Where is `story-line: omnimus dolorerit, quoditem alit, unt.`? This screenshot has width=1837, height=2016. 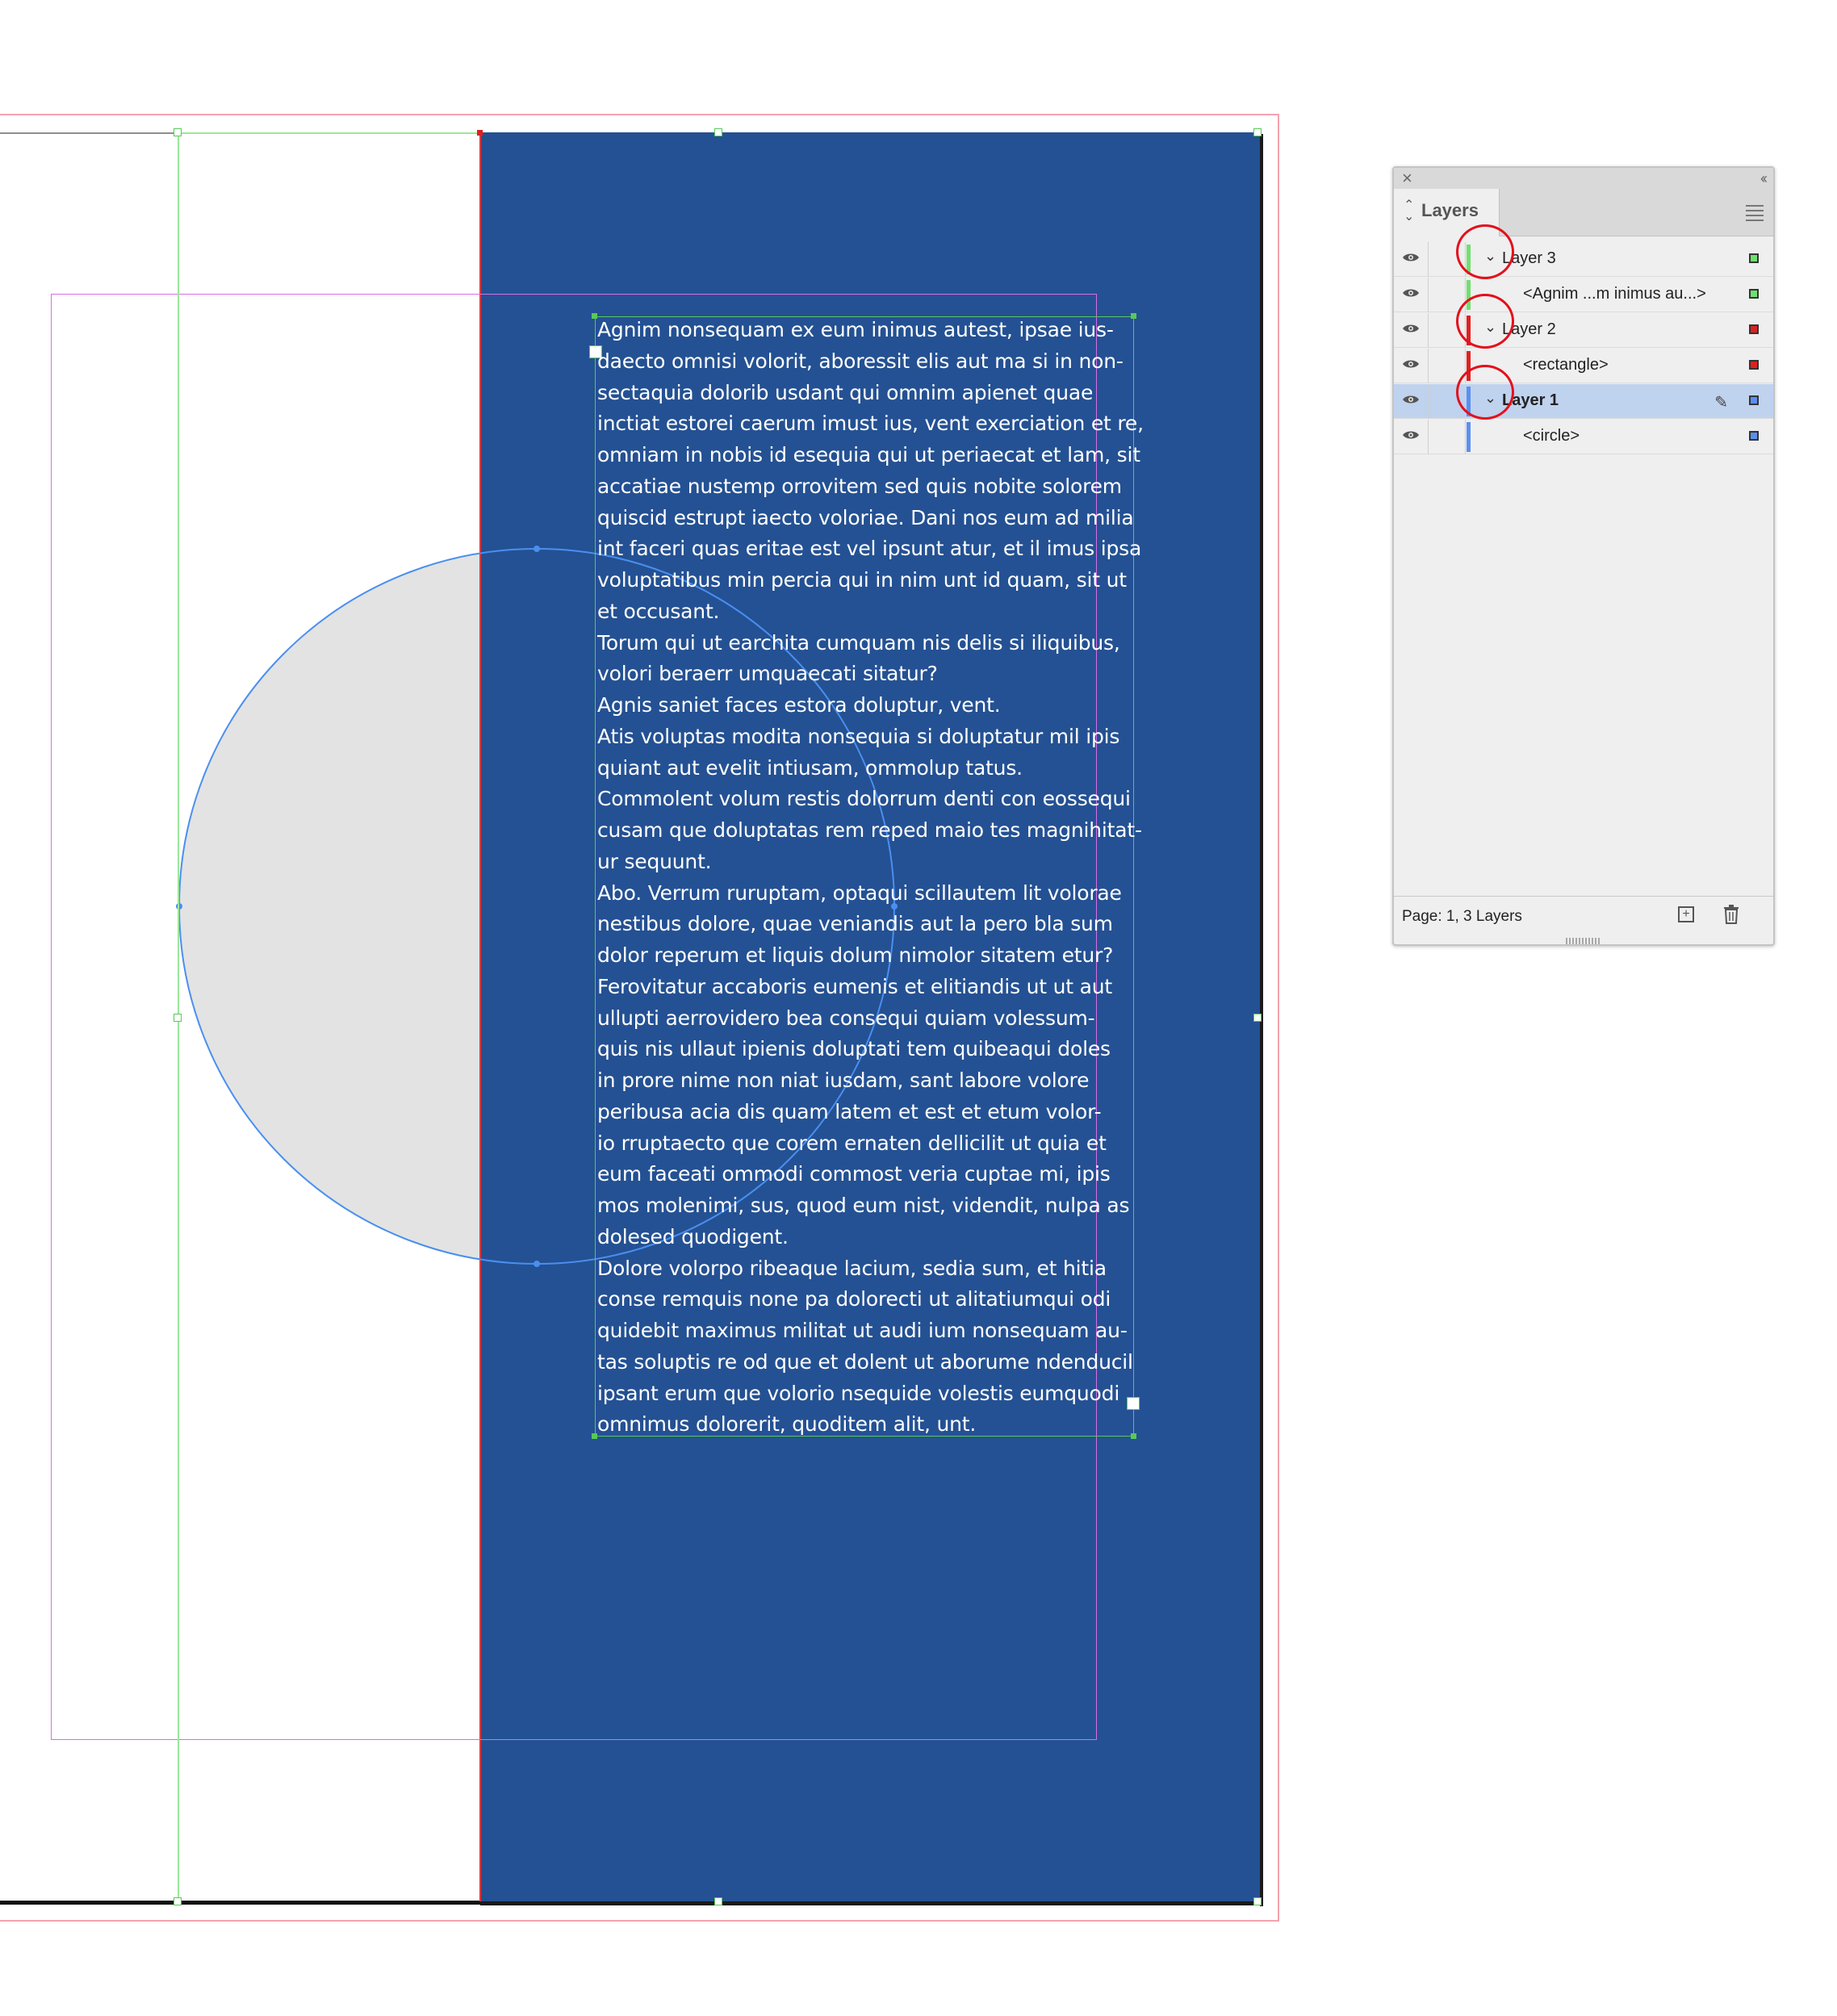 story-line: omnimus dolorerit, quoditem alit, unt. is located at coordinates (787, 1424).